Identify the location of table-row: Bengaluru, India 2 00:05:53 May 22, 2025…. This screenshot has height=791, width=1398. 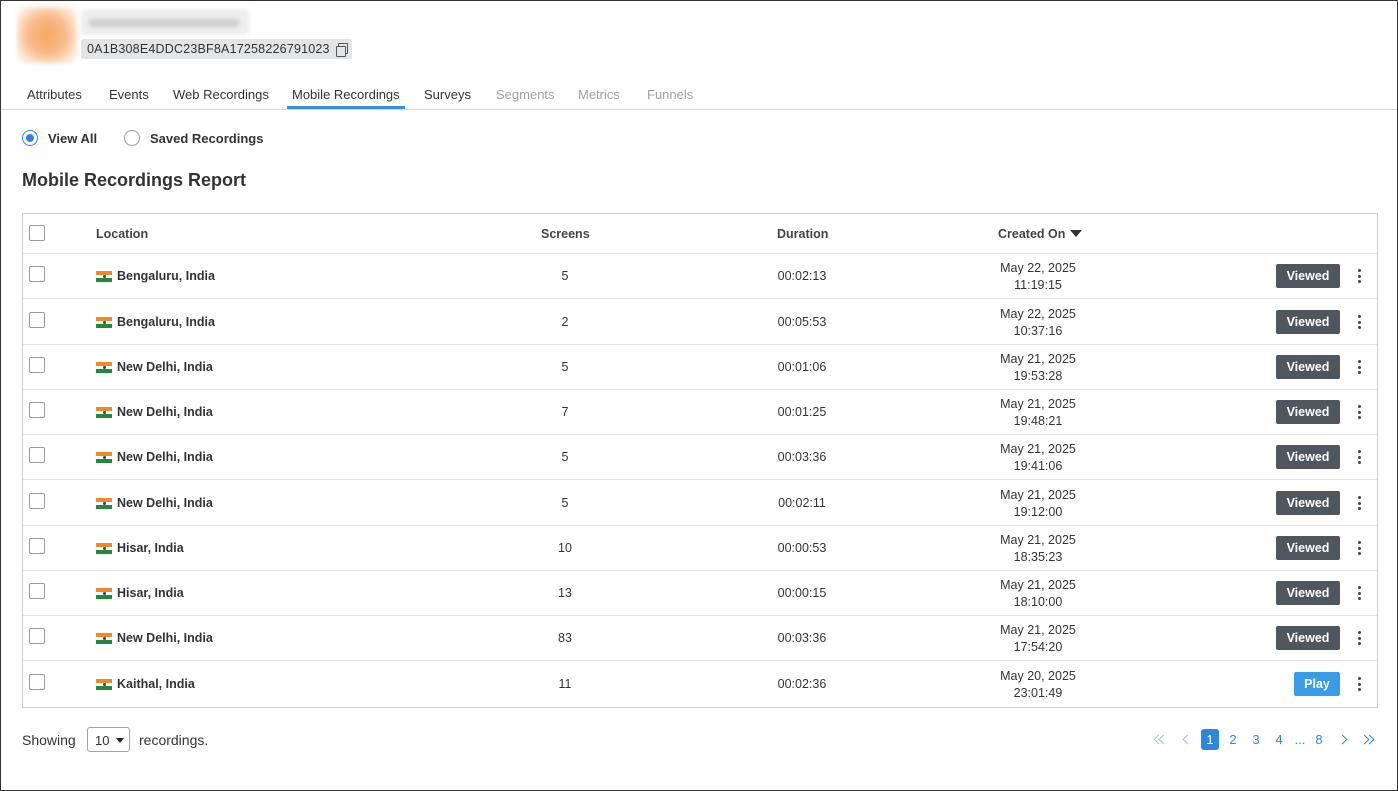
(700, 322).